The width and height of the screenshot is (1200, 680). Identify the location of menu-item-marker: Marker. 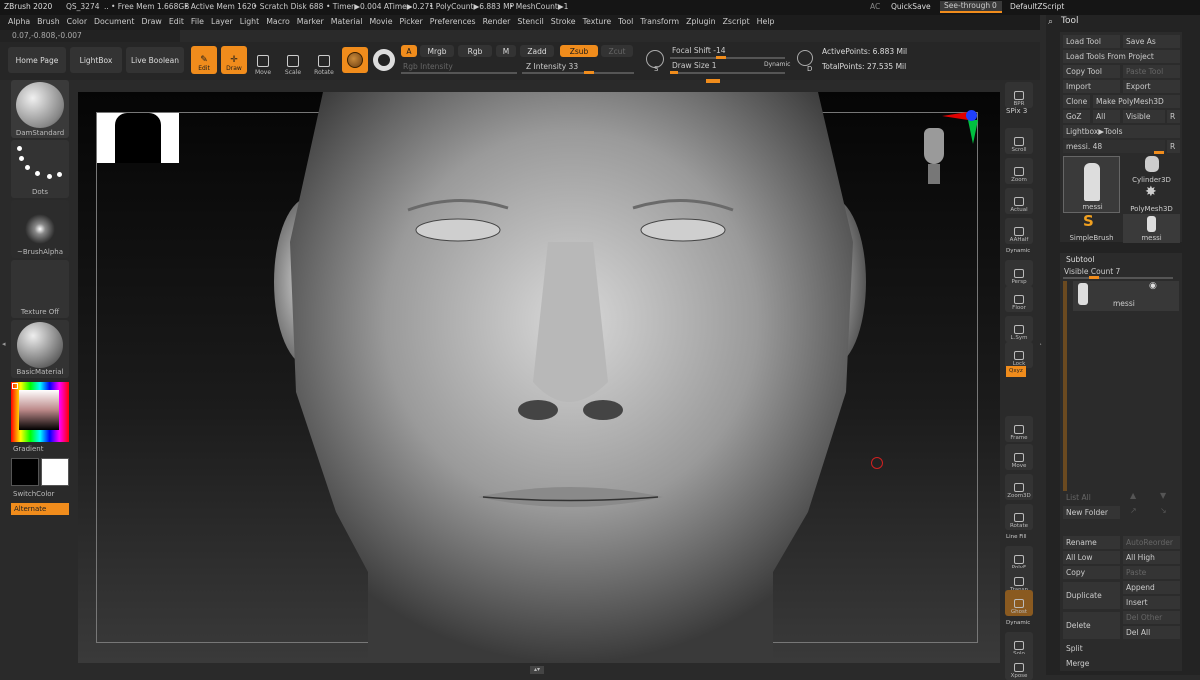
(310, 22).